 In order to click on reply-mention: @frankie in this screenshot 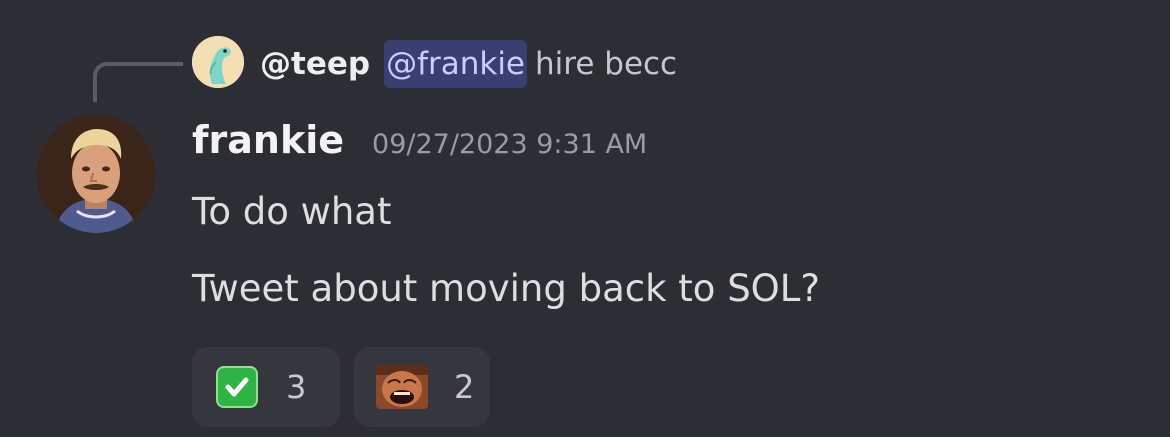, I will do `click(456, 64)`.